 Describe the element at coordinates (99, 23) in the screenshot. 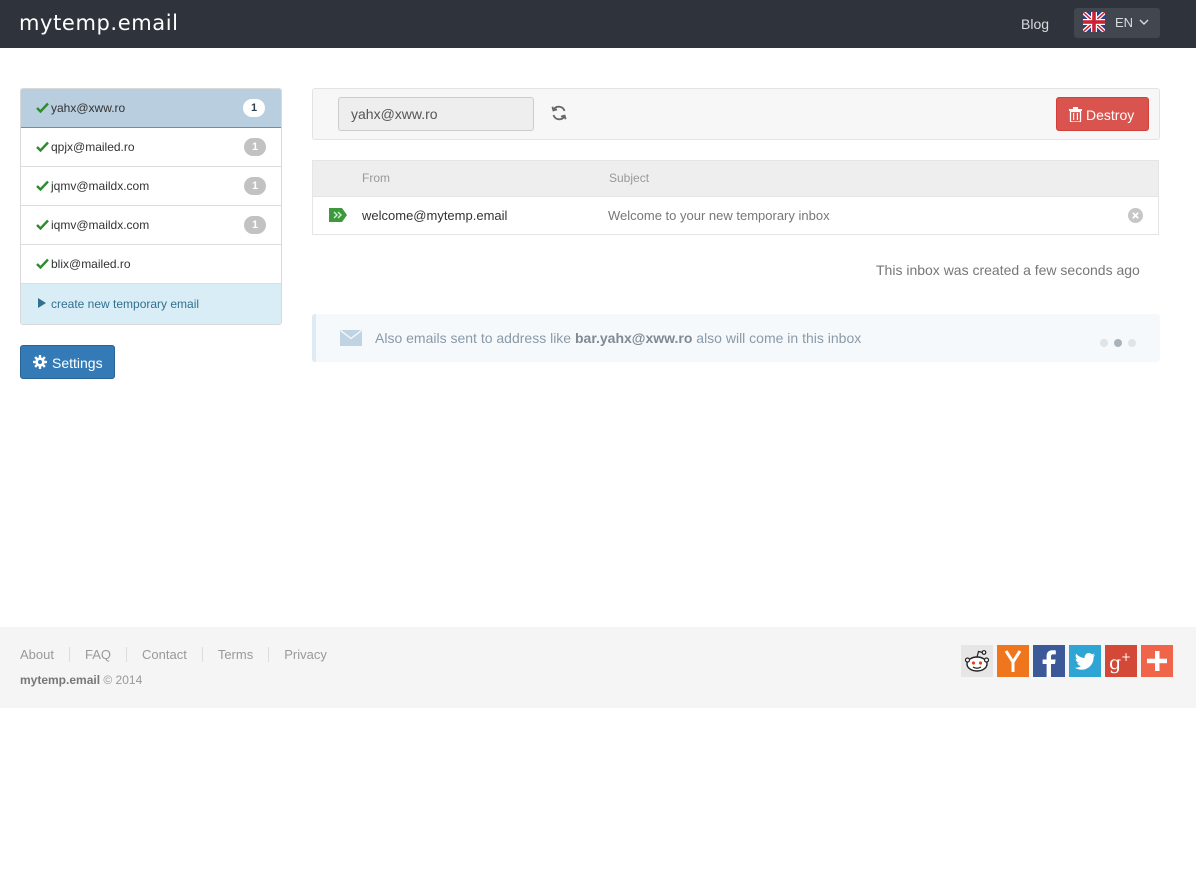

I see `brand-logo: mytemp.email` at that location.